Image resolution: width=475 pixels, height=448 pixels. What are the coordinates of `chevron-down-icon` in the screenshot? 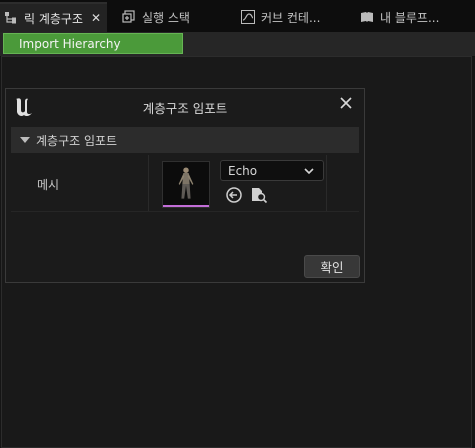 It's located at (309, 171).